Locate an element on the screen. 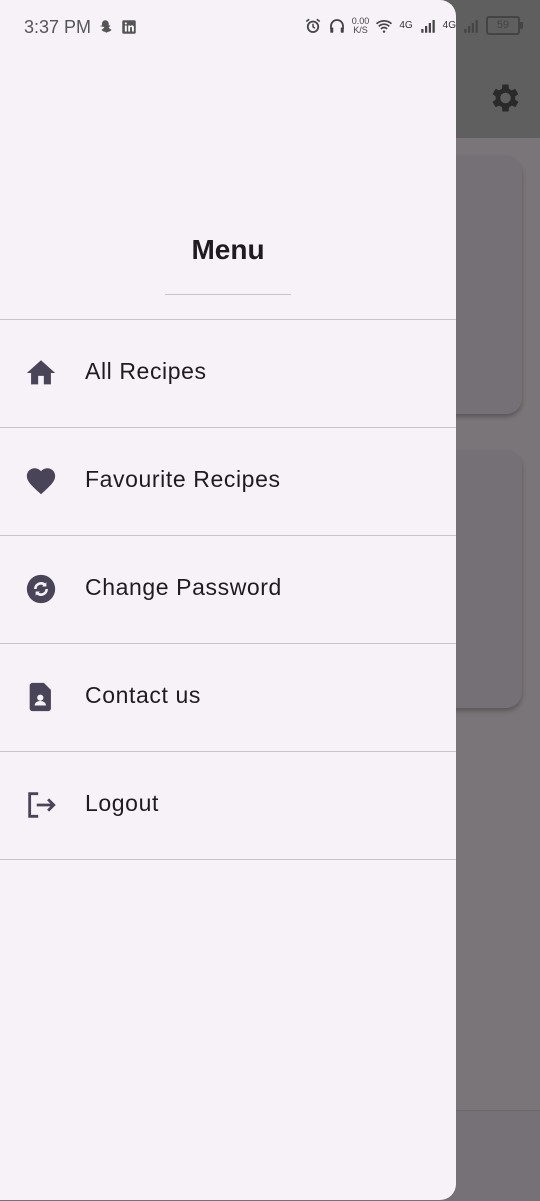 The image size is (540, 1201). status-time: 3:37 PM is located at coordinates (58, 27).